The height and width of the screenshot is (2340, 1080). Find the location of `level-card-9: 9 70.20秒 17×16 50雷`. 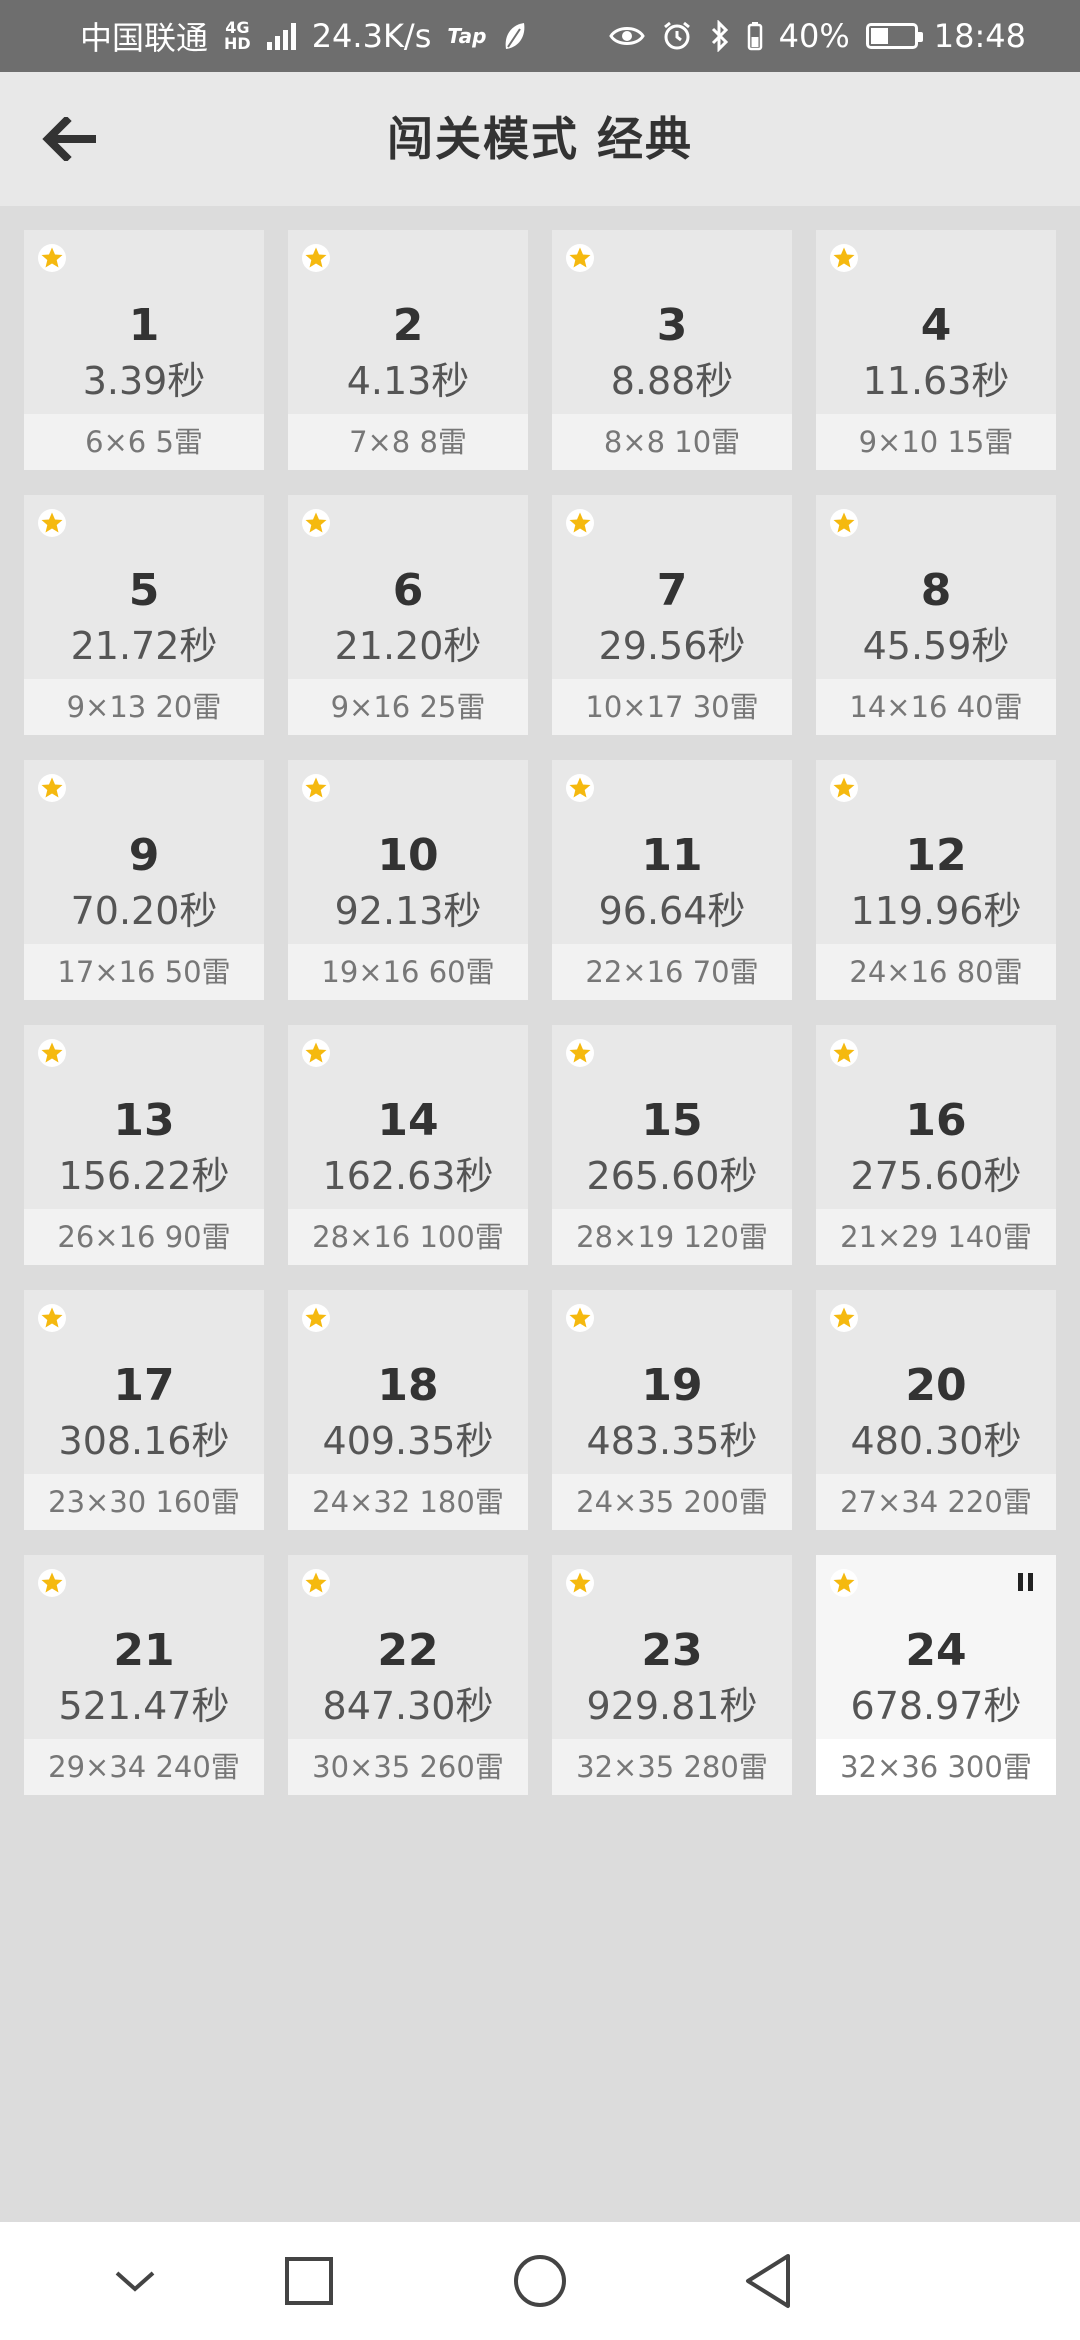

level-card-9: 9 70.20秒 17×16 50雷 is located at coordinates (144, 880).